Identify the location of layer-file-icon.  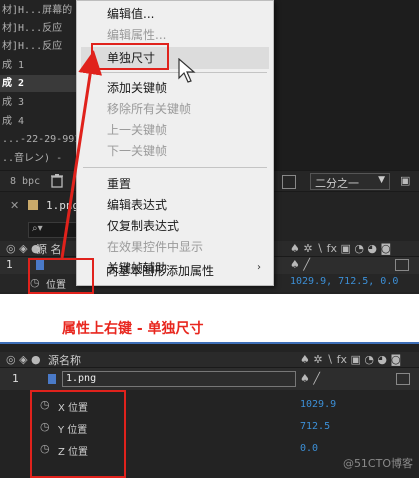
(52, 379).